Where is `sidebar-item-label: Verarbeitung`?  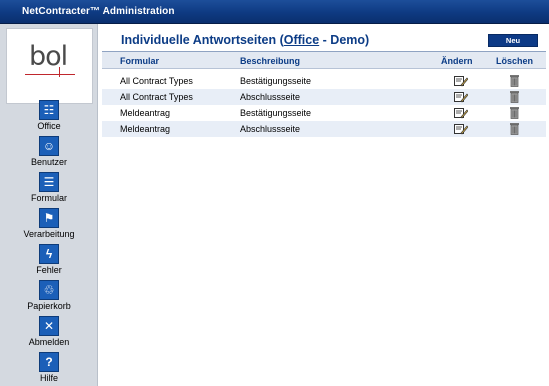
sidebar-item-label: Verarbeitung is located at coordinates (49, 234).